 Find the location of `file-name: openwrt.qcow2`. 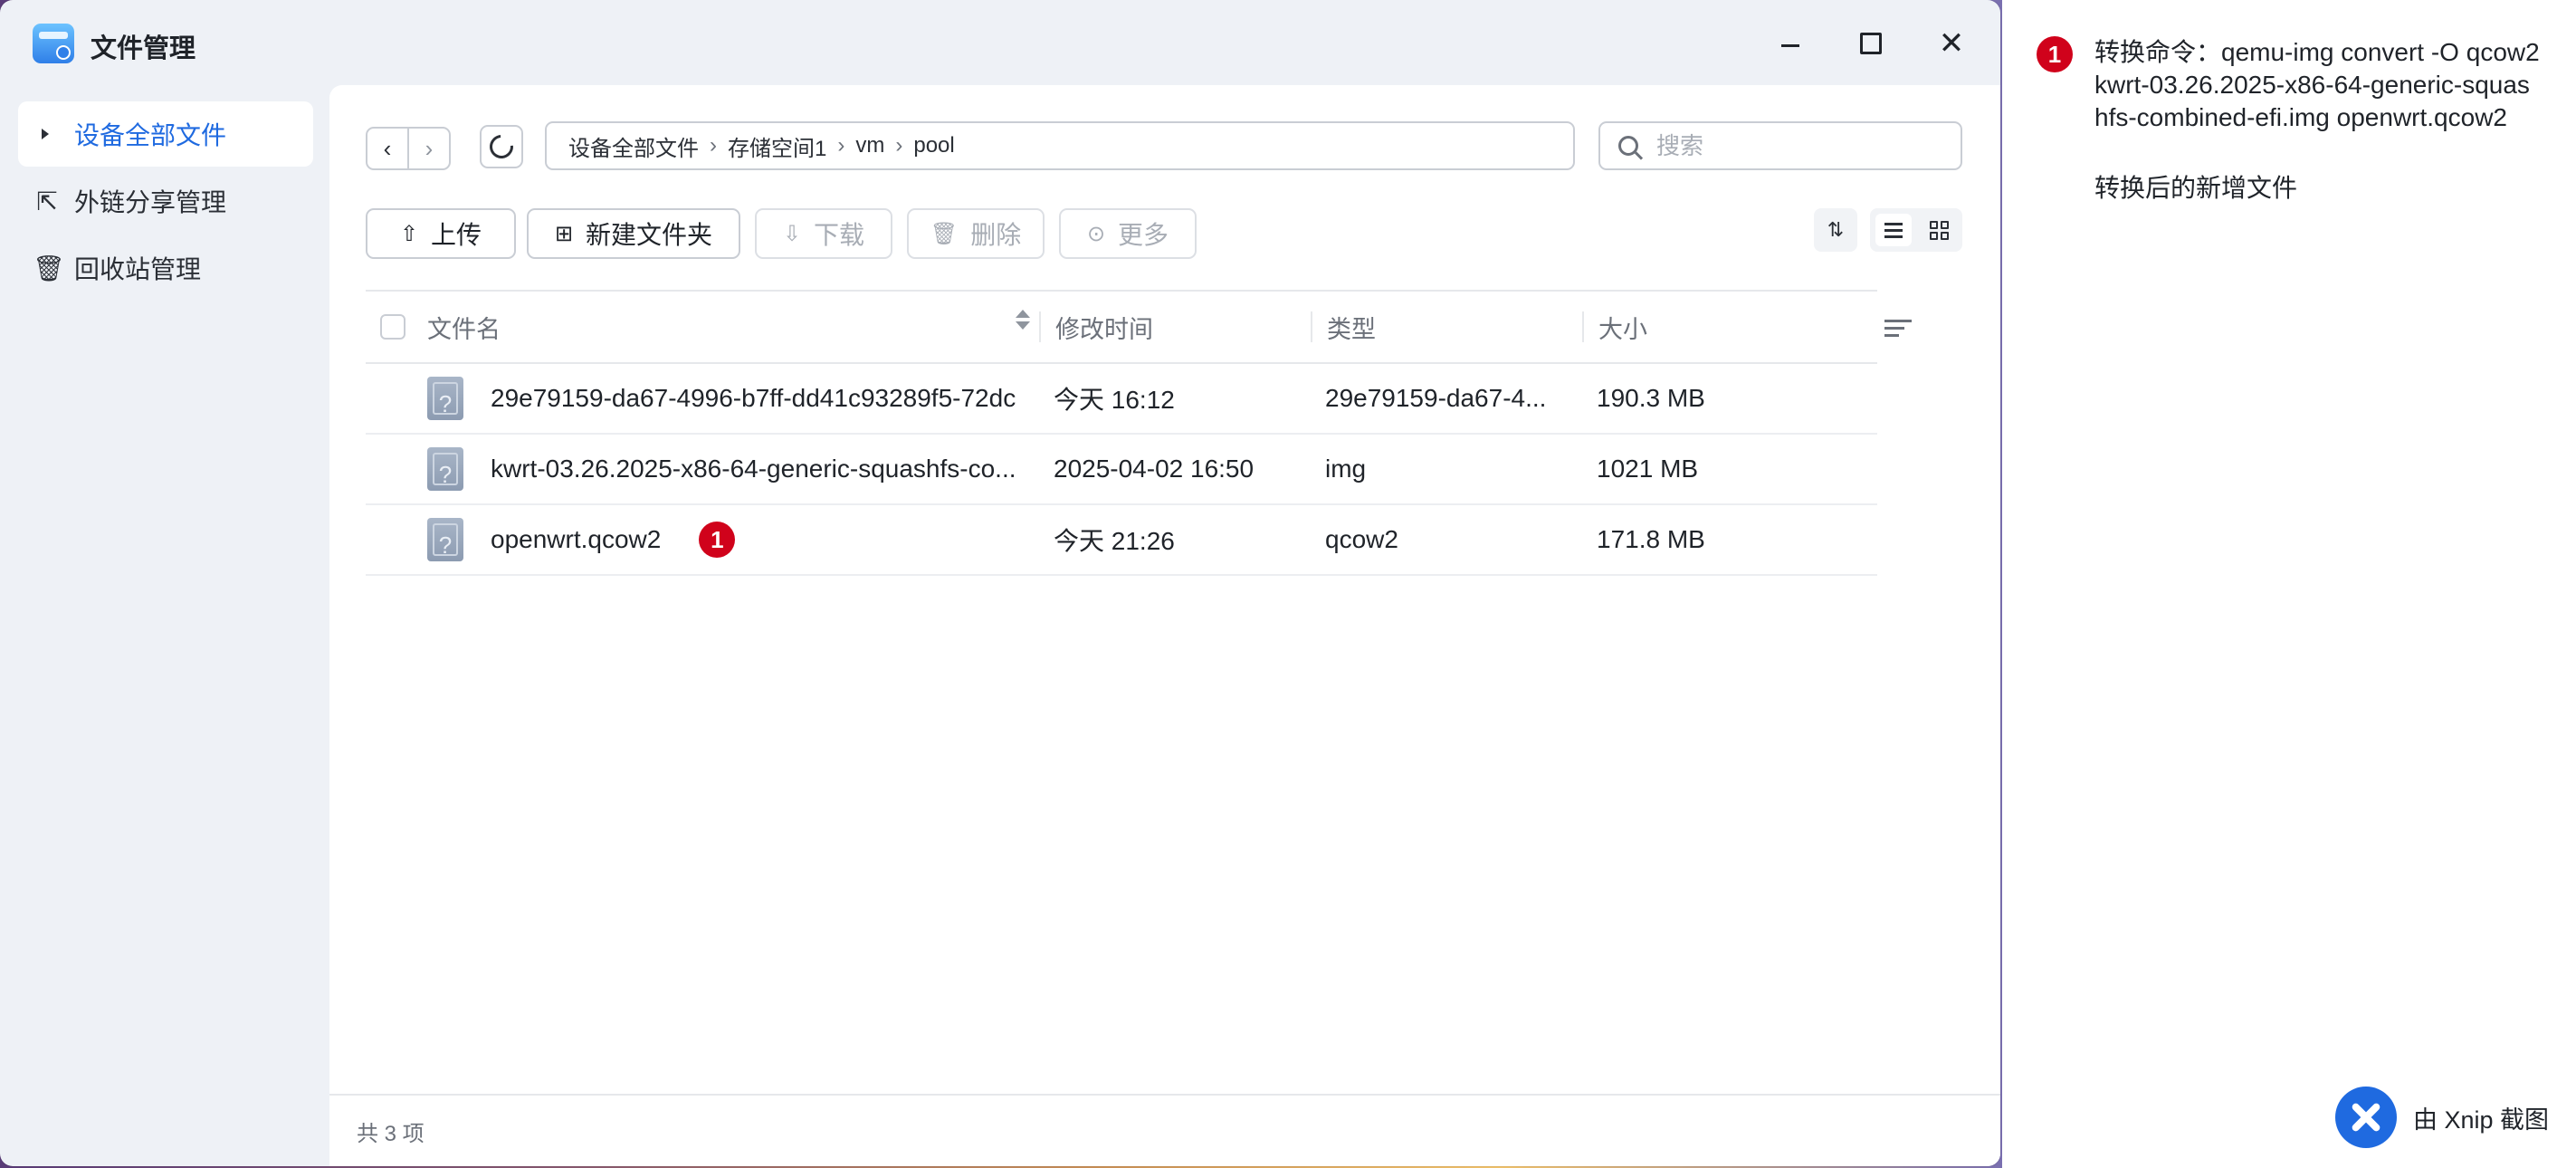

file-name: openwrt.qcow2 is located at coordinates (577, 539).